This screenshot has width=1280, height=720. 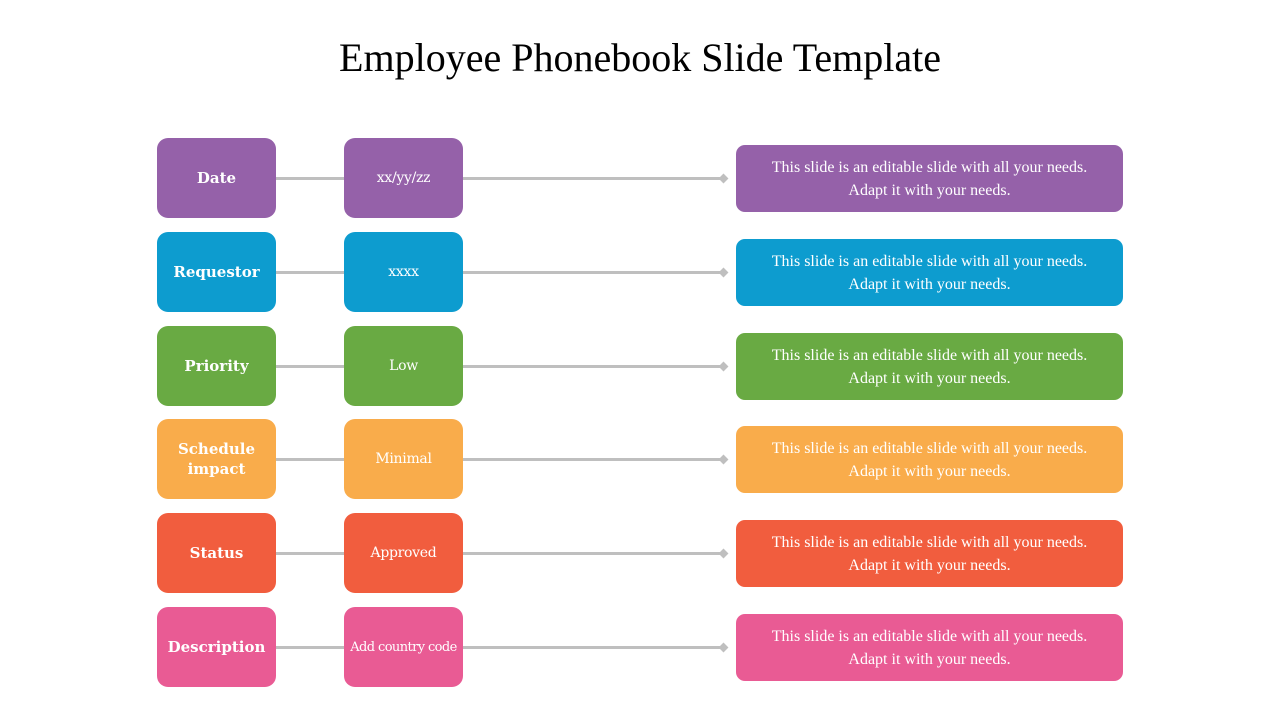 I want to click on value-text: xxxx, so click(x=403, y=272).